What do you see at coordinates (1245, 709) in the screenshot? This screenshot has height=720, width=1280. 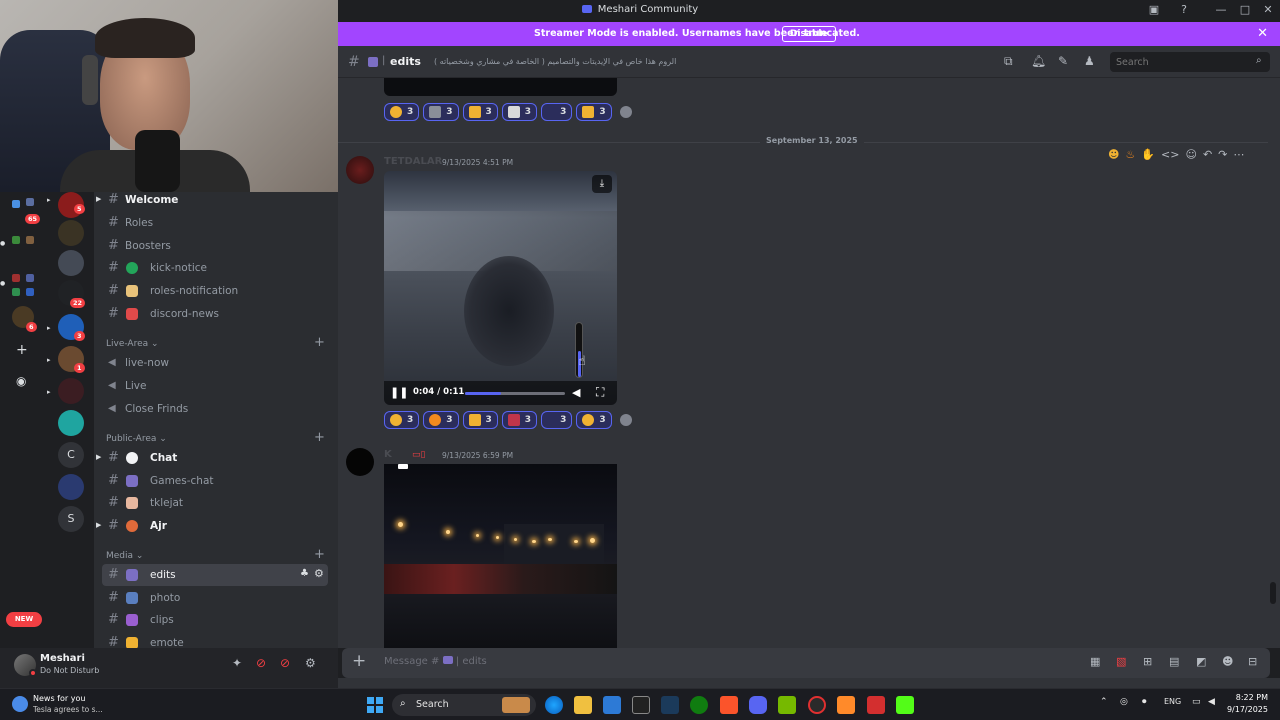 I see `clock-date: 9/17/2025` at bounding box center [1245, 709].